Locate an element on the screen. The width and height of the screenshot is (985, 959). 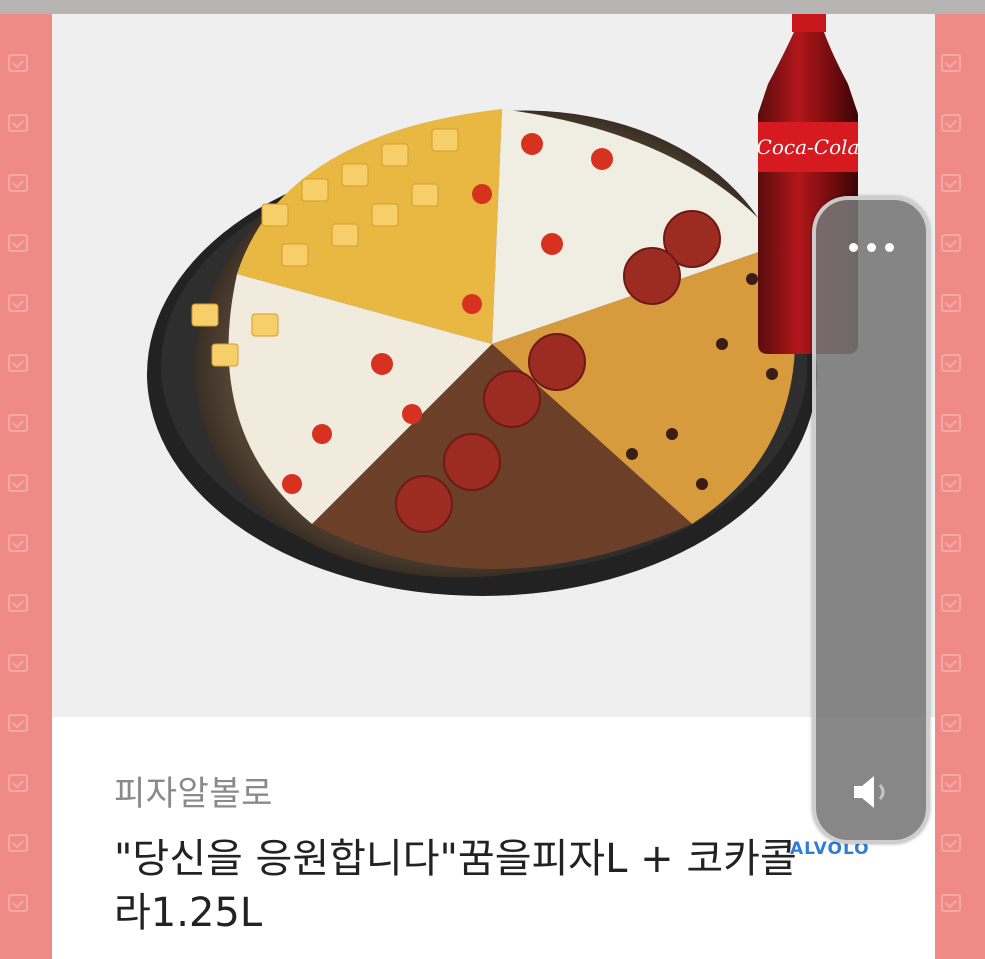
more-horizontal-icon is located at coordinates (853, 247).